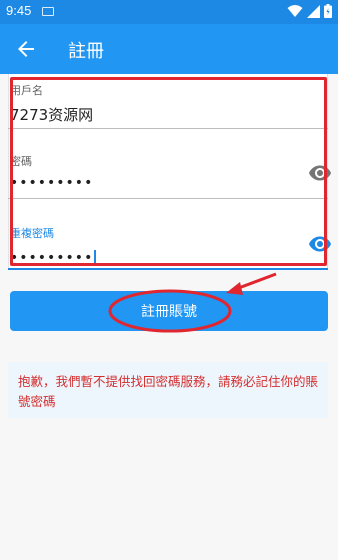 The image size is (338, 560). I want to click on notice-box: 抱歉，我們暫不提供找回密碼服務，請務必記住你的賬號密碼, so click(168, 390).